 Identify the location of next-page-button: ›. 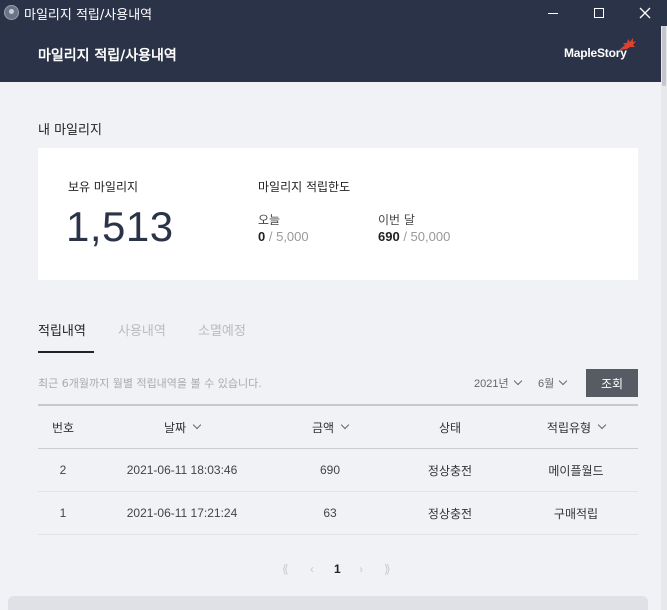
(361, 569).